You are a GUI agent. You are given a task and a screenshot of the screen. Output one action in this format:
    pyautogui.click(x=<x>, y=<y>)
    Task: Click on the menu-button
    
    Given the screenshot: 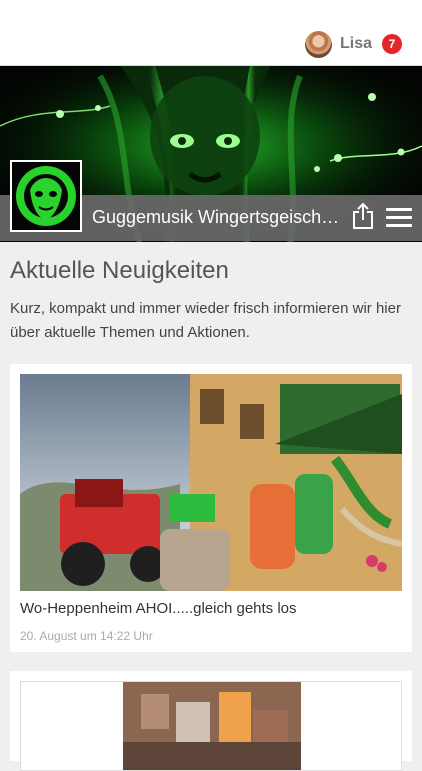 What is the action you would take?
    pyautogui.click(x=399, y=218)
    